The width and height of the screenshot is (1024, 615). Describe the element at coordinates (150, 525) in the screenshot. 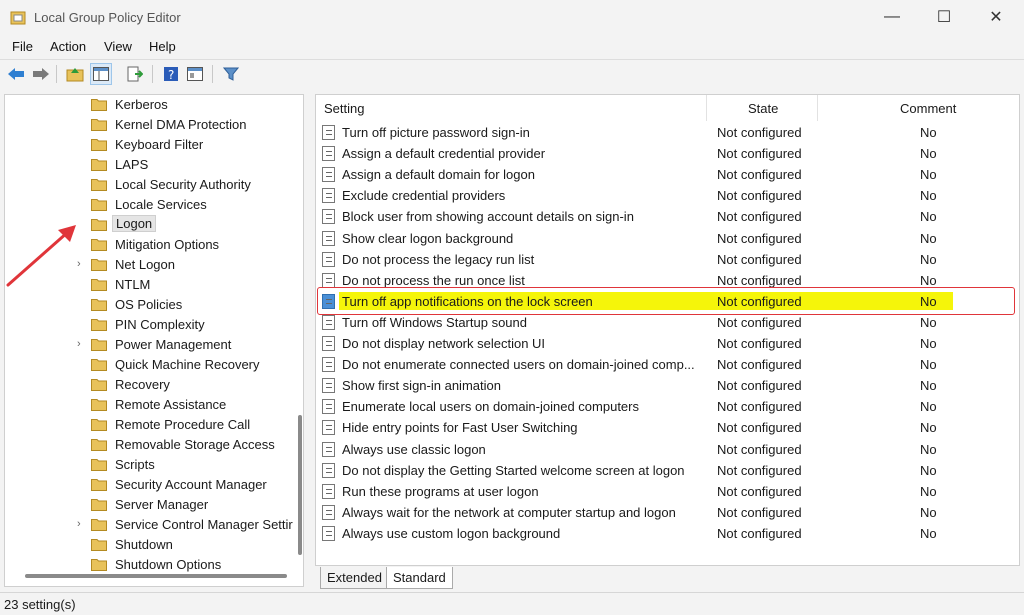

I see `tree-item: › Service Control Manager Settir` at that location.